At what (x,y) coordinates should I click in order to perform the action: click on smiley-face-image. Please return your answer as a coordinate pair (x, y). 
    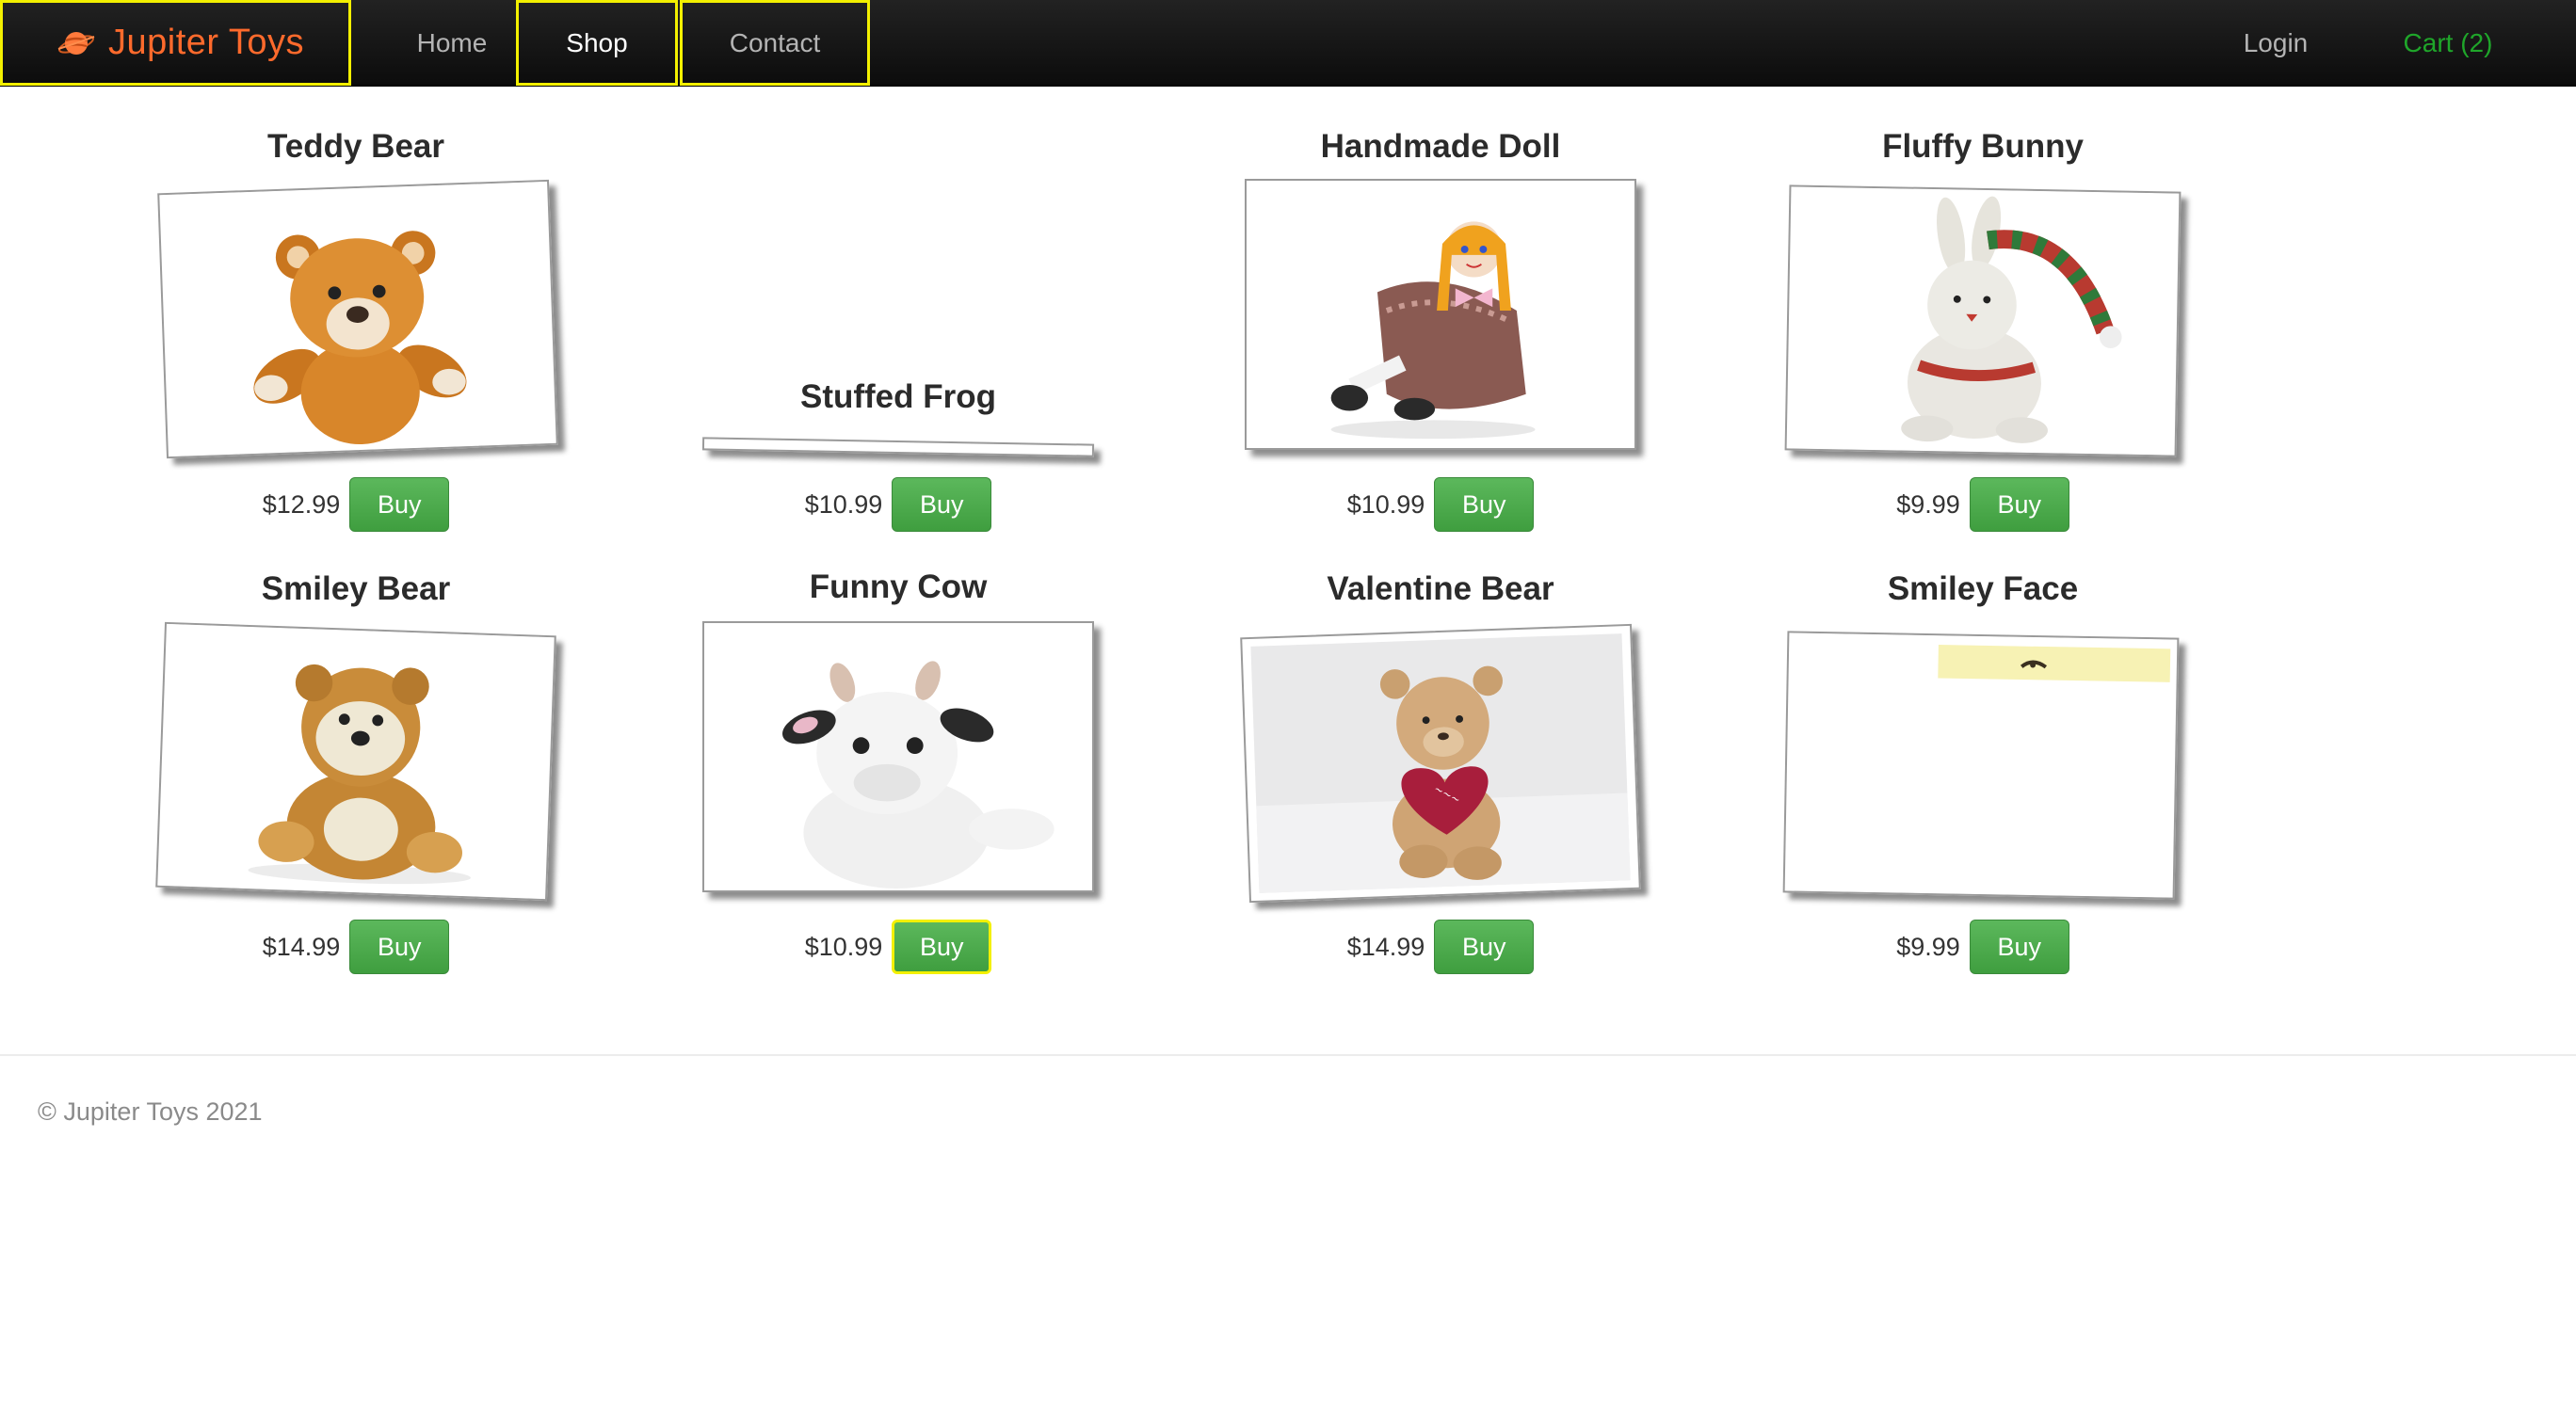
    Looking at the image, I should click on (1981, 765).